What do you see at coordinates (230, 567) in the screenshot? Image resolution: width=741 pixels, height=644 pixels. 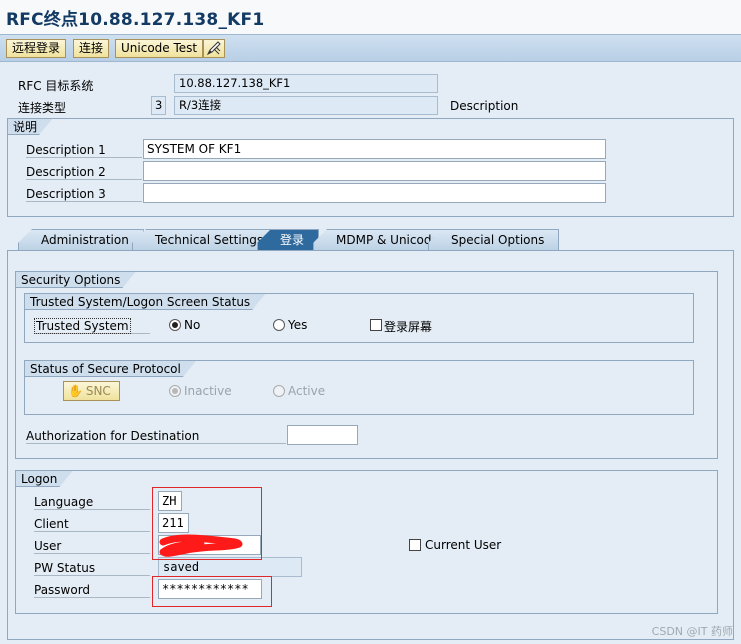 I see `pw-status-value: saved` at bounding box center [230, 567].